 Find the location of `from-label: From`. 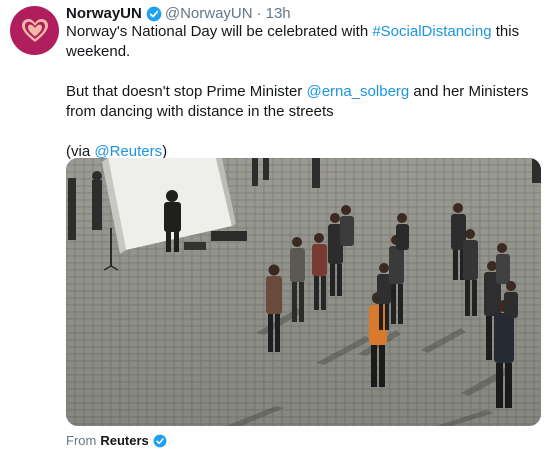

from-label: From is located at coordinates (81, 440).